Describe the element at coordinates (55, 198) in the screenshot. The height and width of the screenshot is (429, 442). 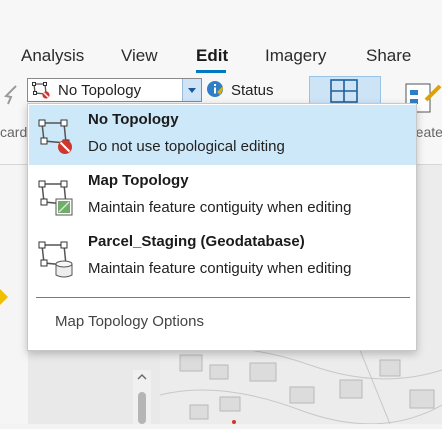
I see `map-topology-icon` at that location.